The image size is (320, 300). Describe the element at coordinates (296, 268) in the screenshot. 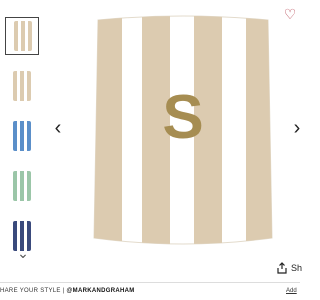

I see `share-button: Sh` at that location.